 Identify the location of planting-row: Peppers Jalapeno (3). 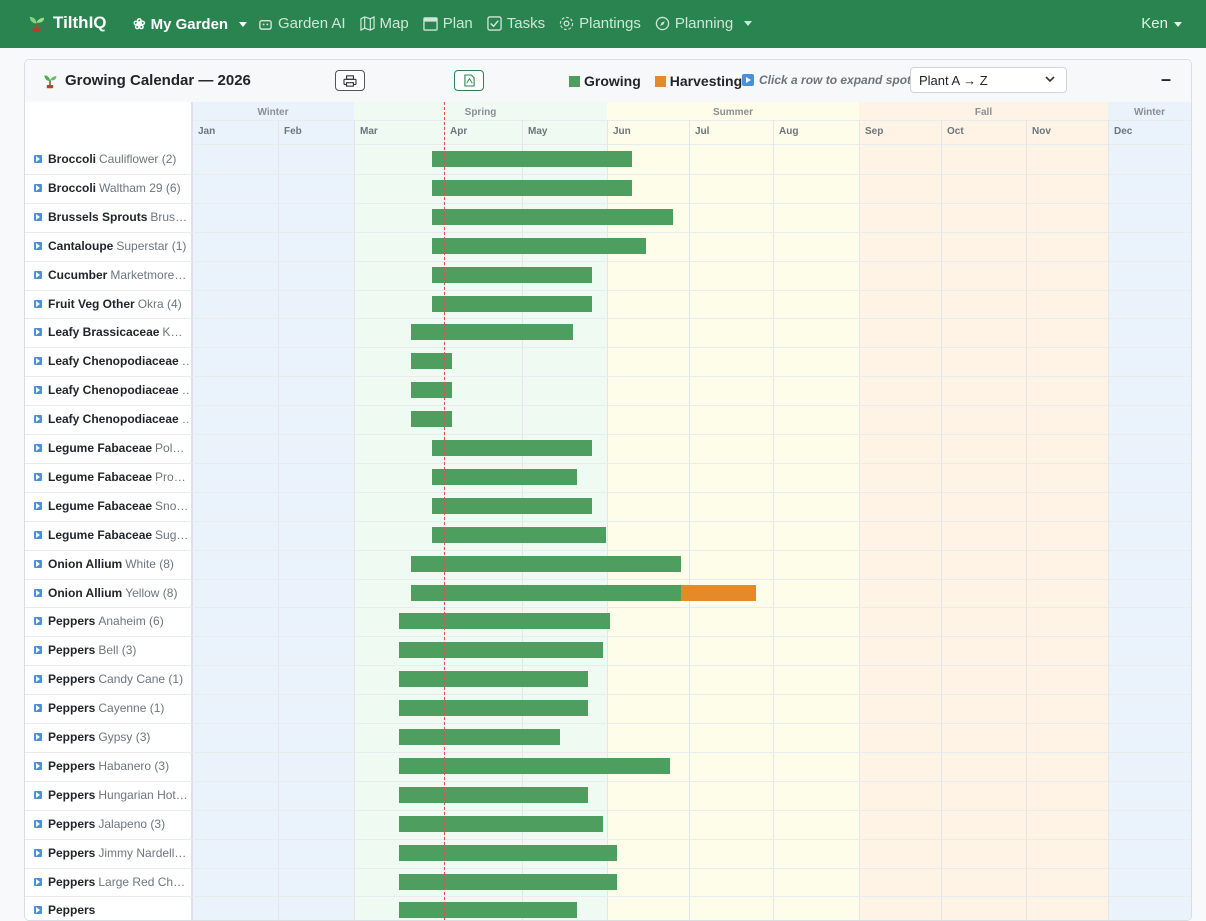
(111, 824).